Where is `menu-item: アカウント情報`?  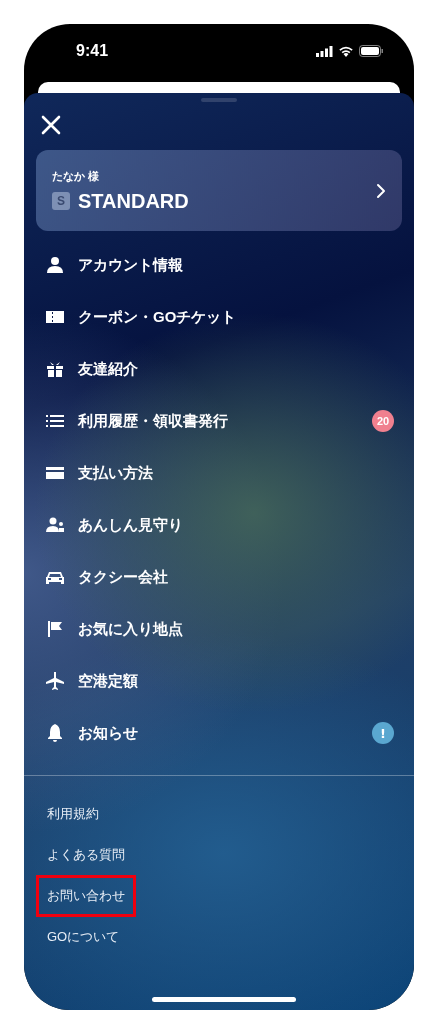
menu-item: アカウント情報 is located at coordinates (219, 265).